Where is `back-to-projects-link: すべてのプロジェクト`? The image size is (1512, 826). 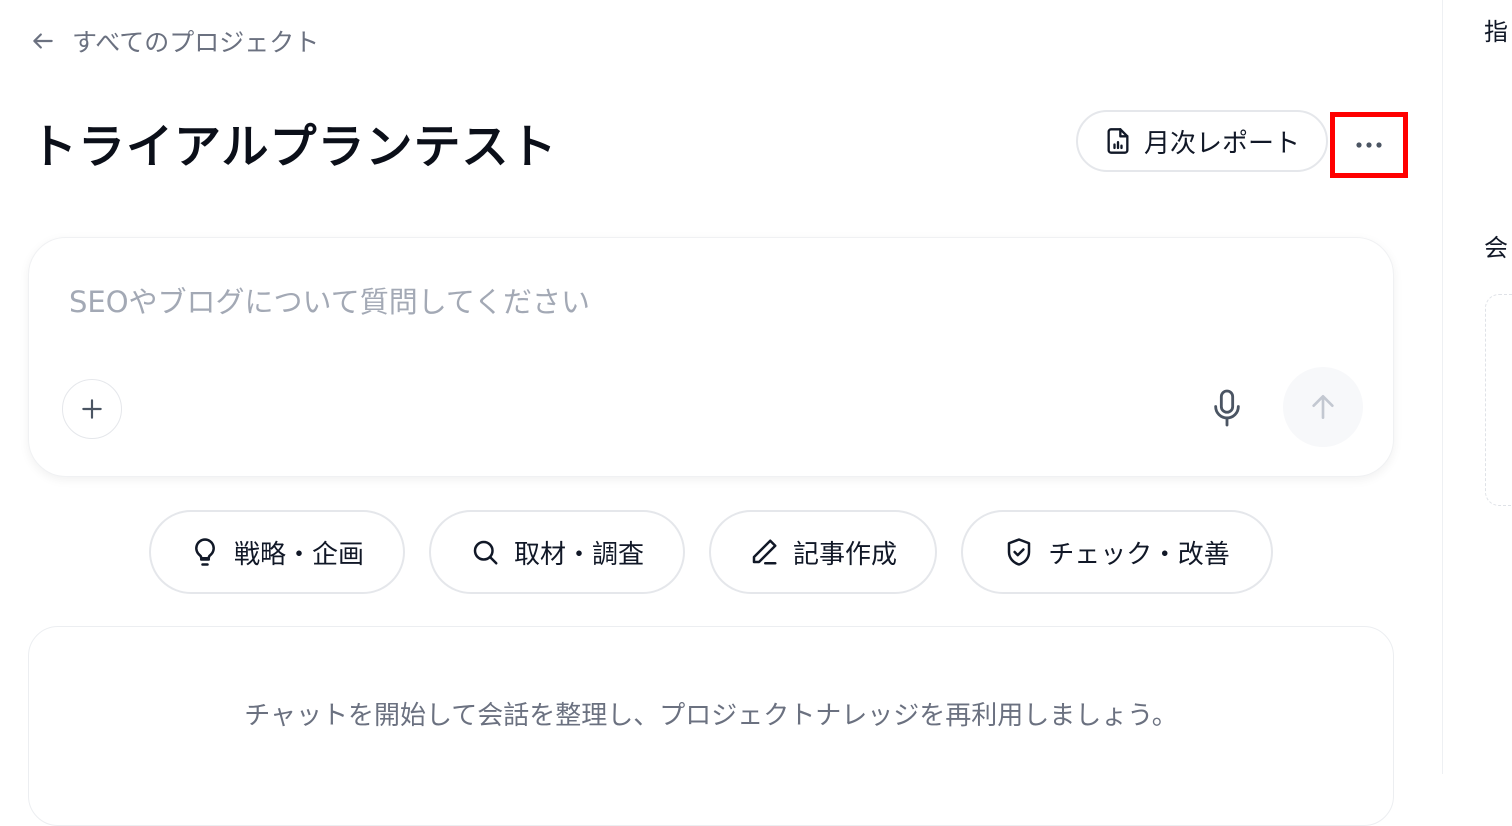
back-to-projects-link: すべてのプロジェクト is located at coordinates (174, 41).